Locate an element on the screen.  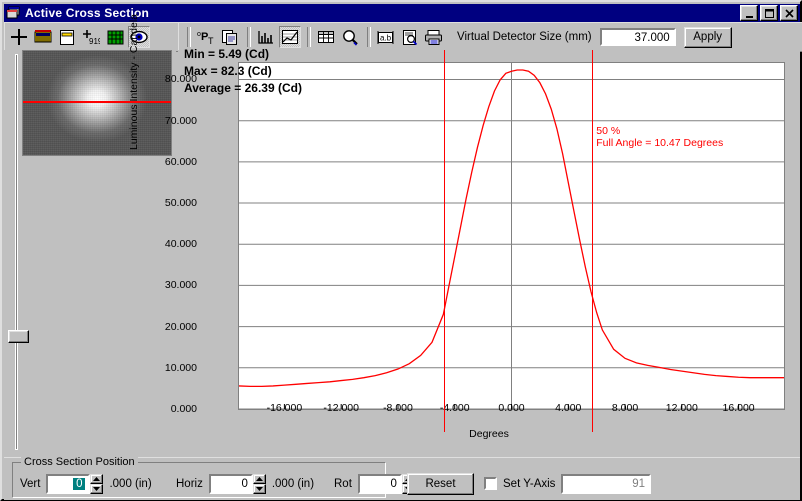
copy-icon is located at coordinates (230, 37).